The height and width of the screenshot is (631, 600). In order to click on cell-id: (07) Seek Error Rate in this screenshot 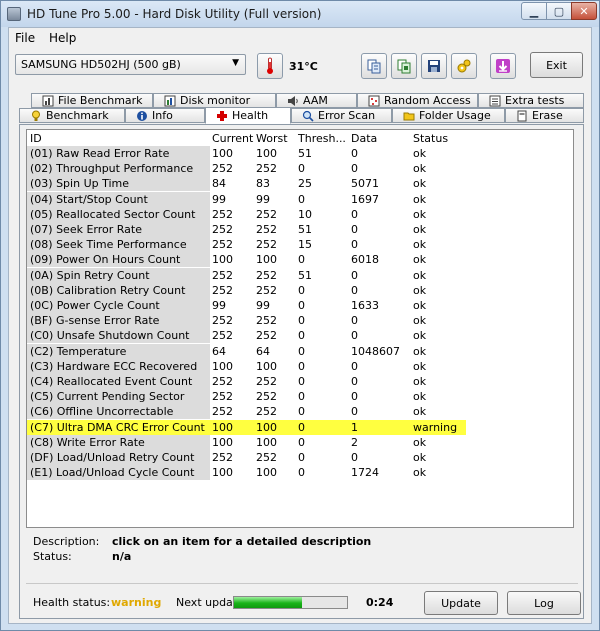, I will do `click(118, 229)`.